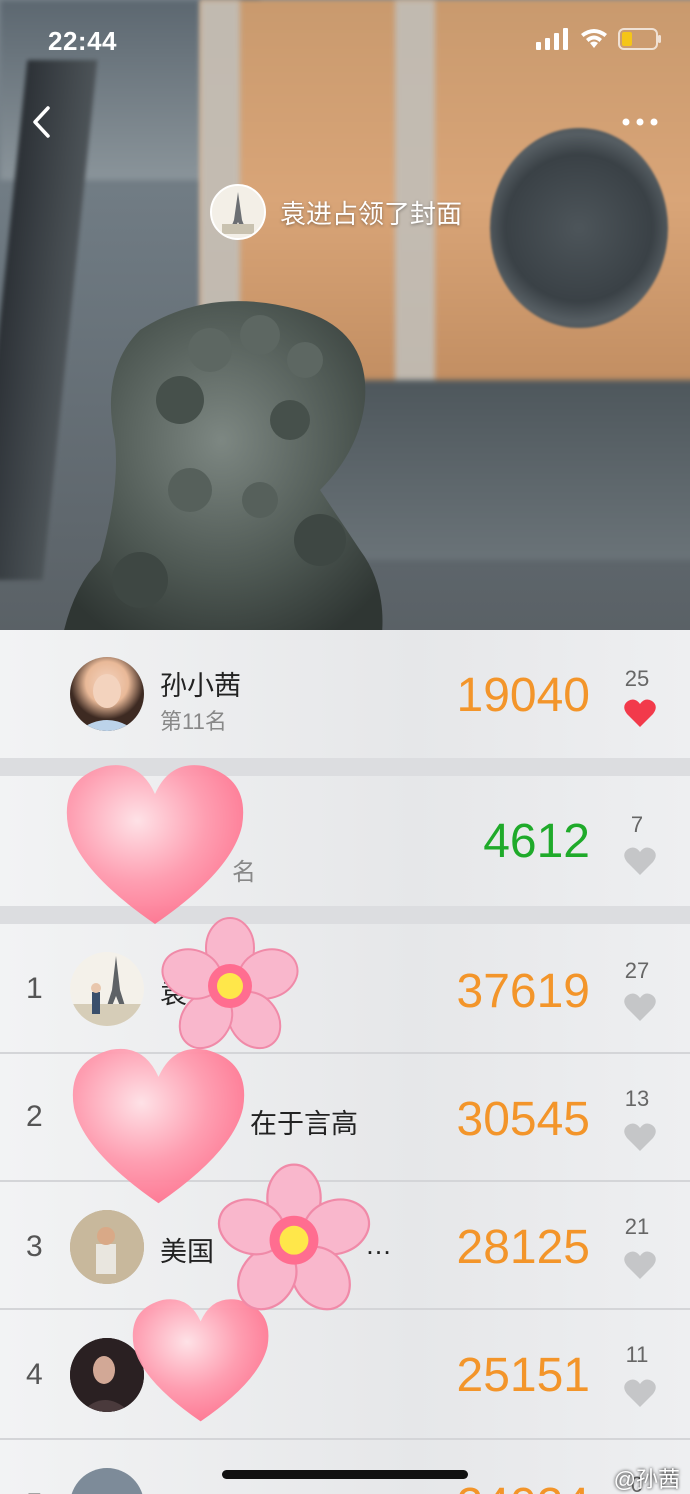 Image resolution: width=690 pixels, height=1494 pixels. I want to click on row-name: 宋锐, so click(187, 1491).